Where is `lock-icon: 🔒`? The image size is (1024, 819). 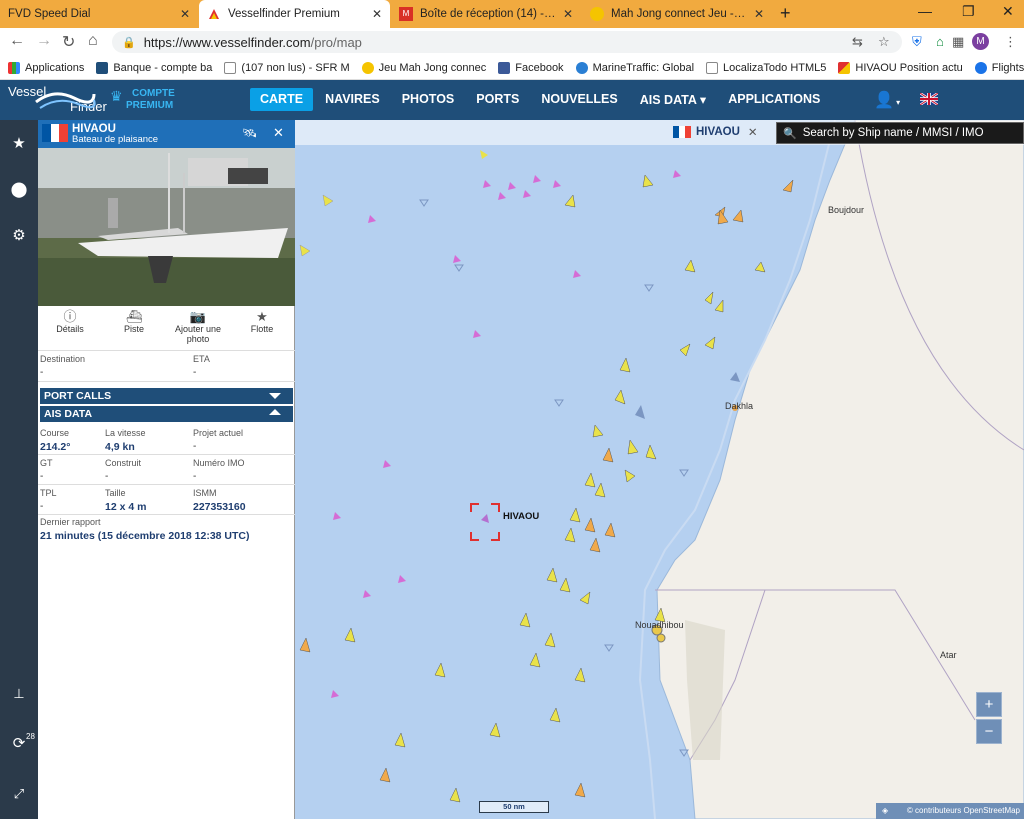
lock-icon: 🔒 is located at coordinates (129, 42).